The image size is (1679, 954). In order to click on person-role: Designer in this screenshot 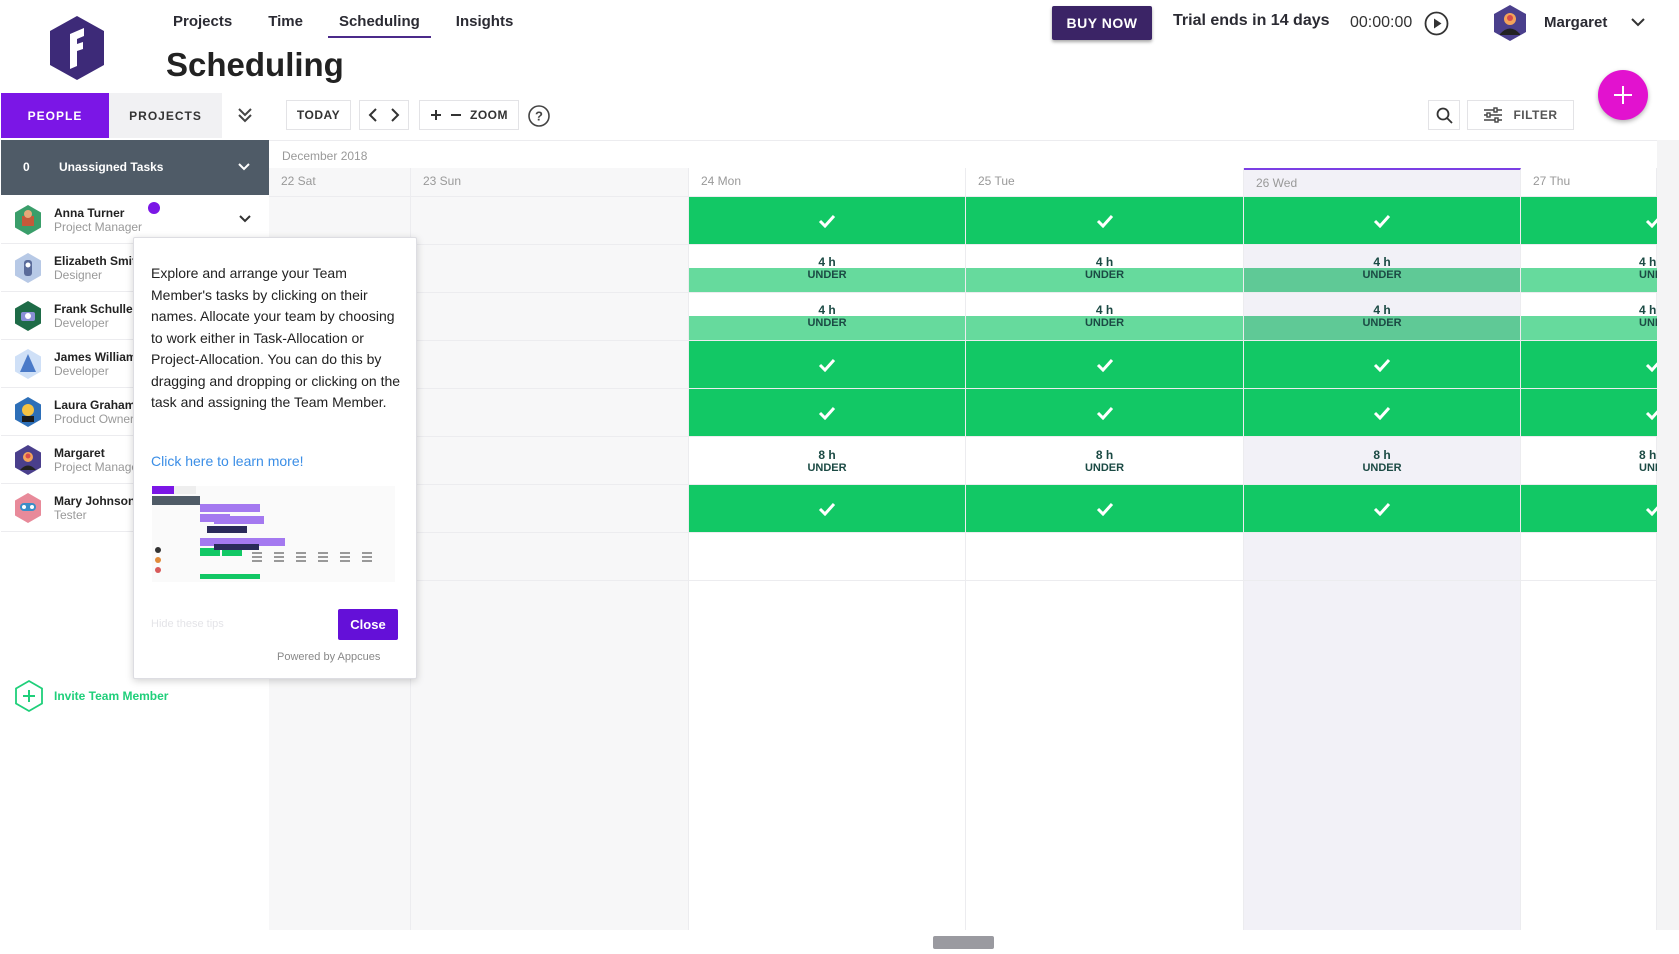, I will do `click(78, 275)`.